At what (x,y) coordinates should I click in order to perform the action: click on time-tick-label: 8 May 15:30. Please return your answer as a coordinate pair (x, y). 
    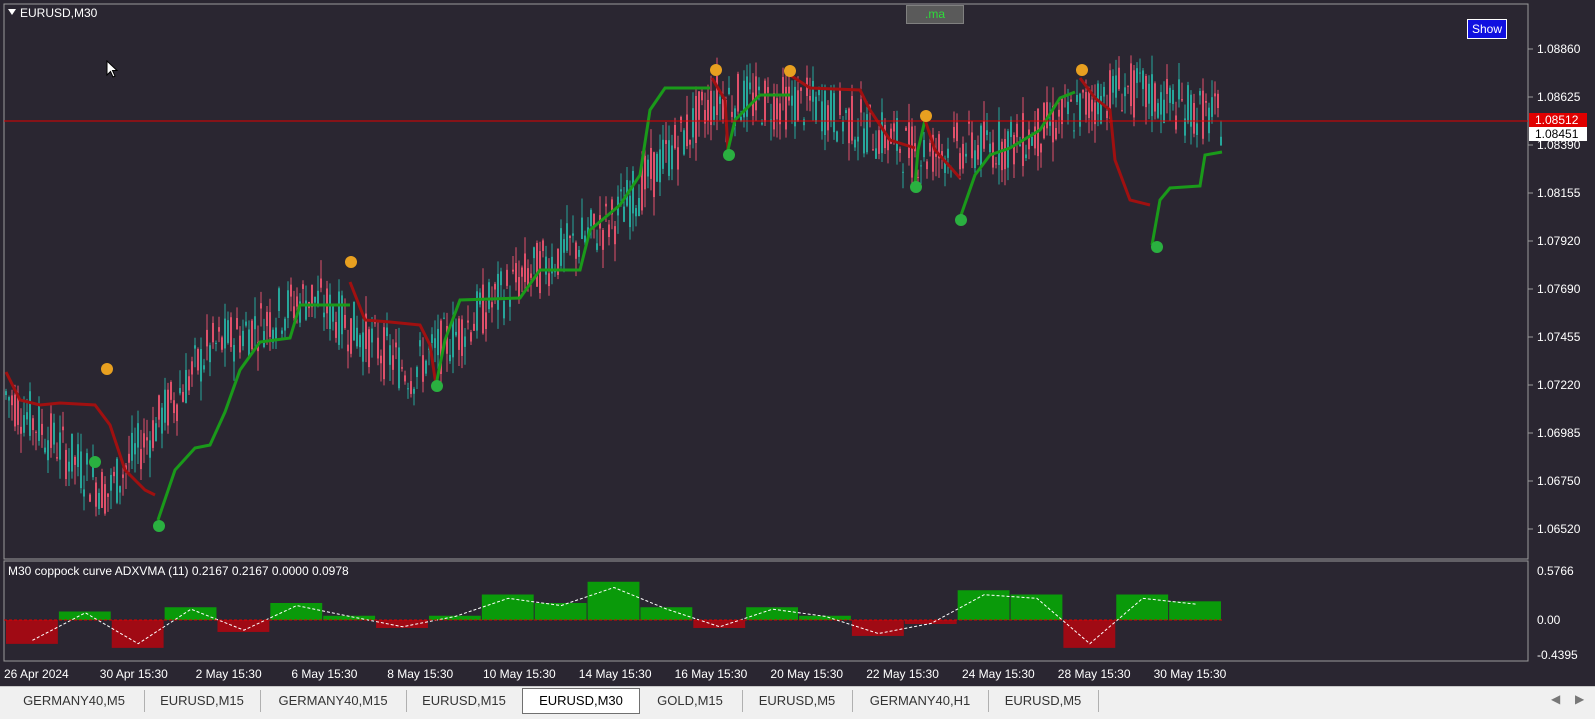
    Looking at the image, I should click on (420, 674).